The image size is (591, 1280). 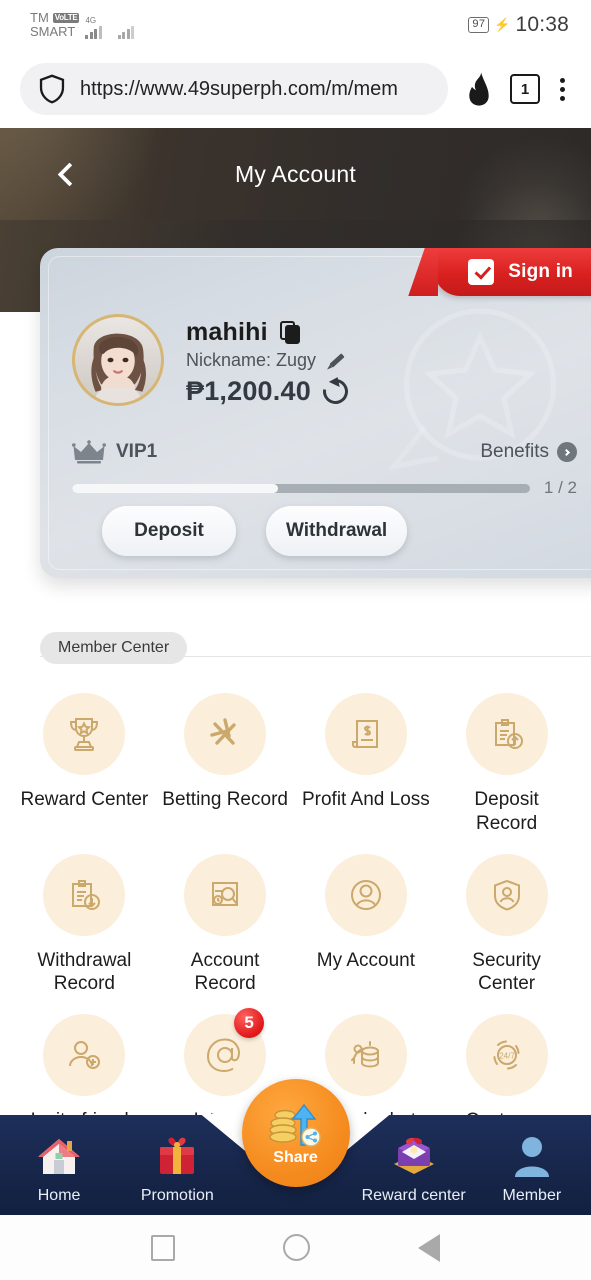 I want to click on url-text: https://www.49superph.com/m/mem, so click(x=239, y=88).